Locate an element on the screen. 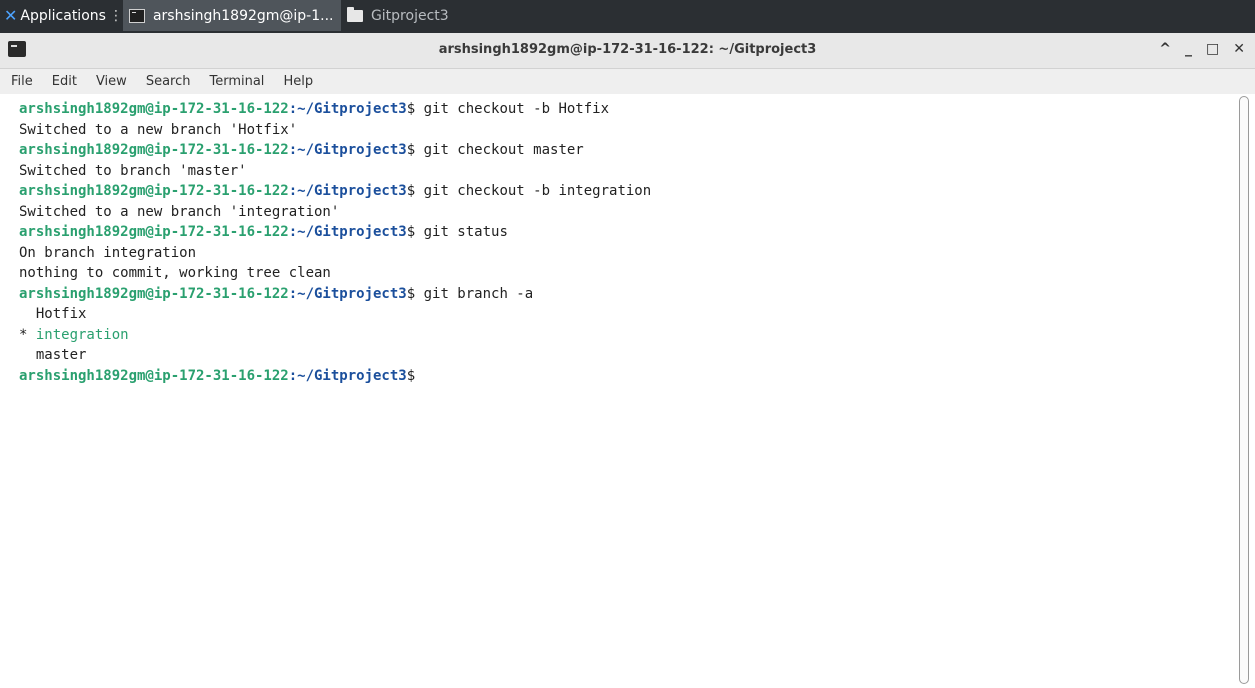 Image resolution: width=1255 pixels, height=688 pixels. folder-icon is located at coordinates (354, 14).